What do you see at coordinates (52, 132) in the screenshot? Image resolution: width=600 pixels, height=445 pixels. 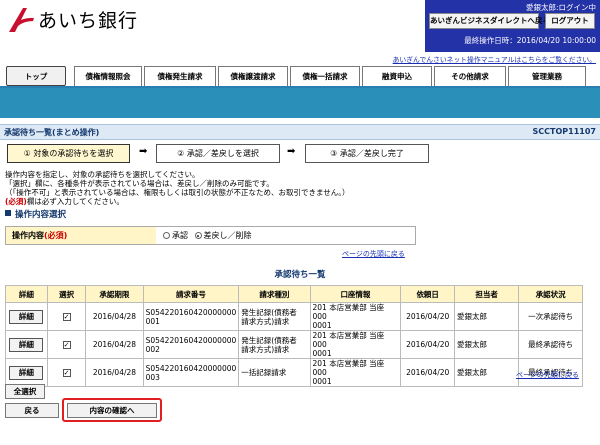 I see `page-title: 承認待ち一覧(まとめ操作)` at bounding box center [52, 132].